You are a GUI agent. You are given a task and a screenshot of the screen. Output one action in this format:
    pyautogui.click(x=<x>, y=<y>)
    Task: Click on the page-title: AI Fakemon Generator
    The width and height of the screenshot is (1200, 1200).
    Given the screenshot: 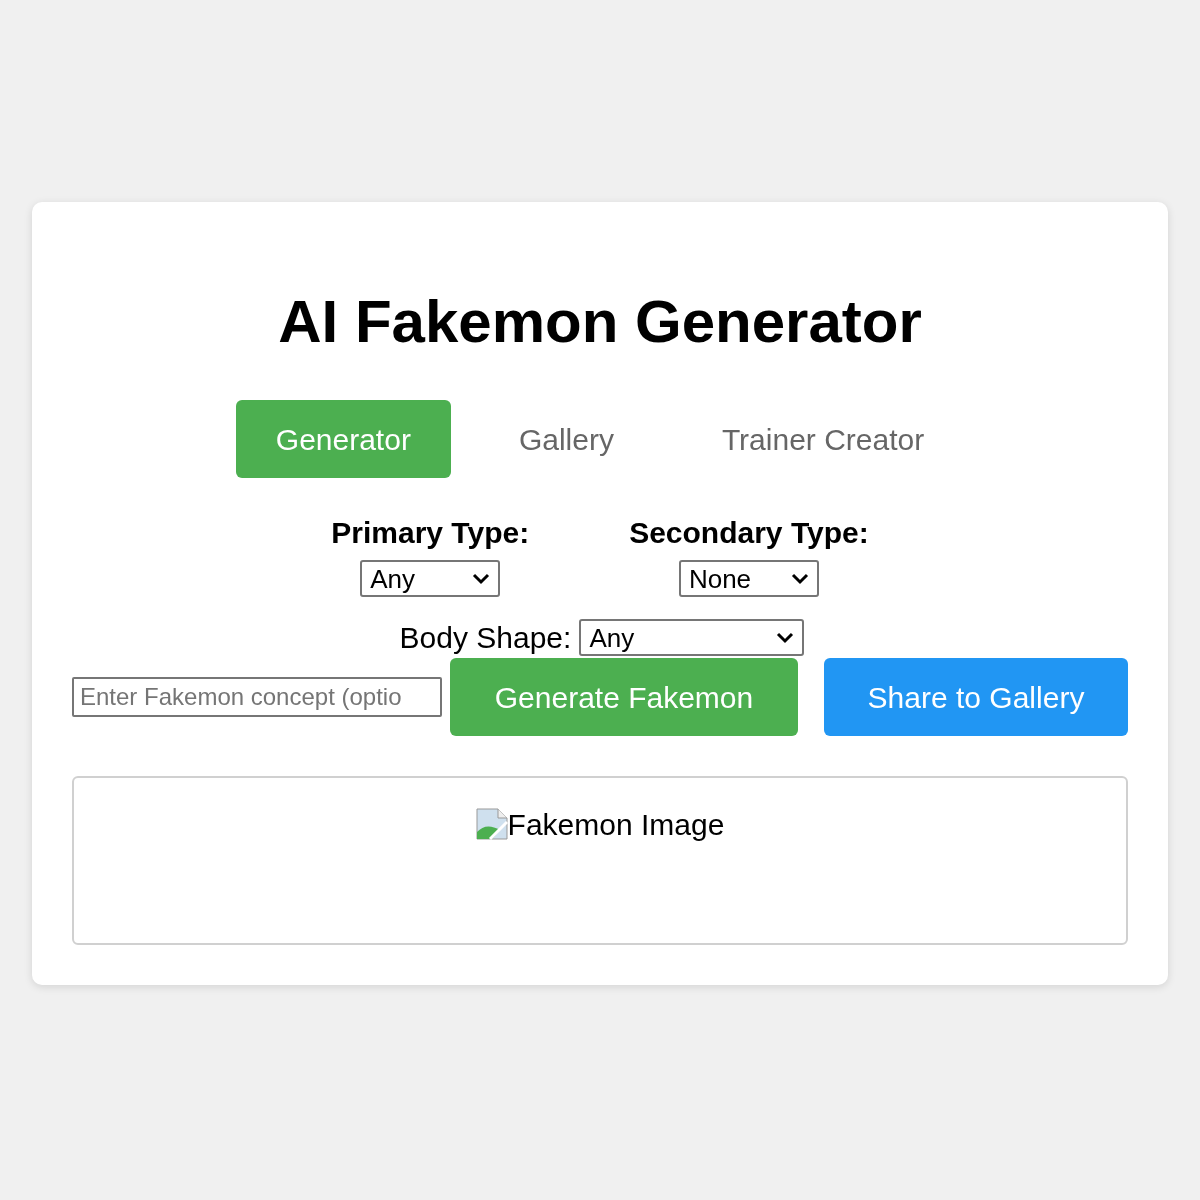 What is the action you would take?
    pyautogui.click(x=600, y=322)
    